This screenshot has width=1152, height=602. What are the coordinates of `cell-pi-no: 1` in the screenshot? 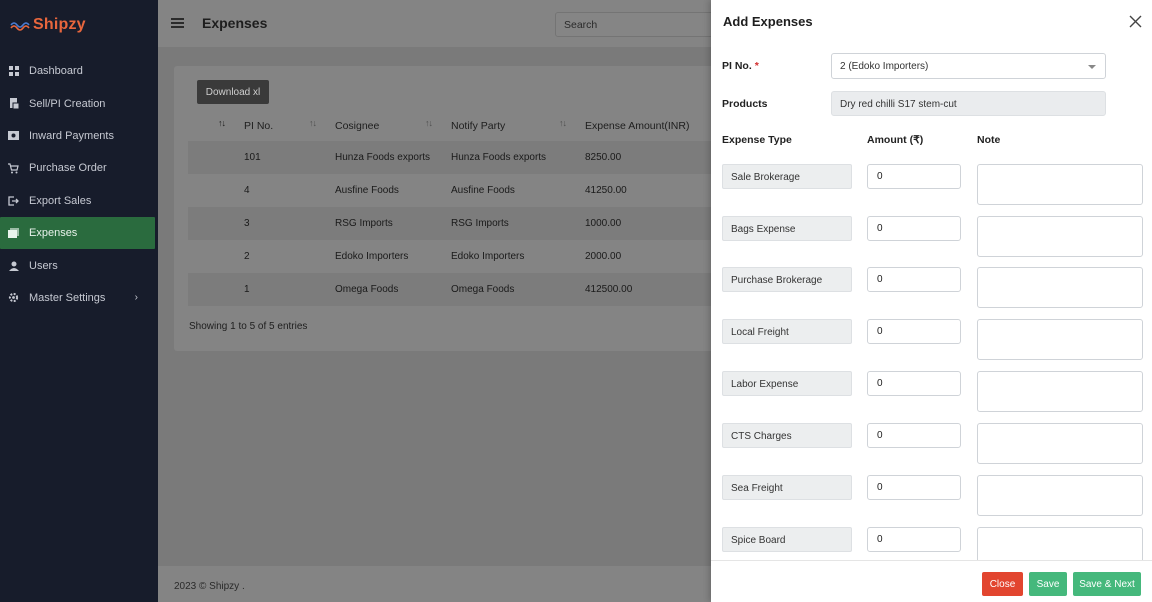 It's located at (247, 289).